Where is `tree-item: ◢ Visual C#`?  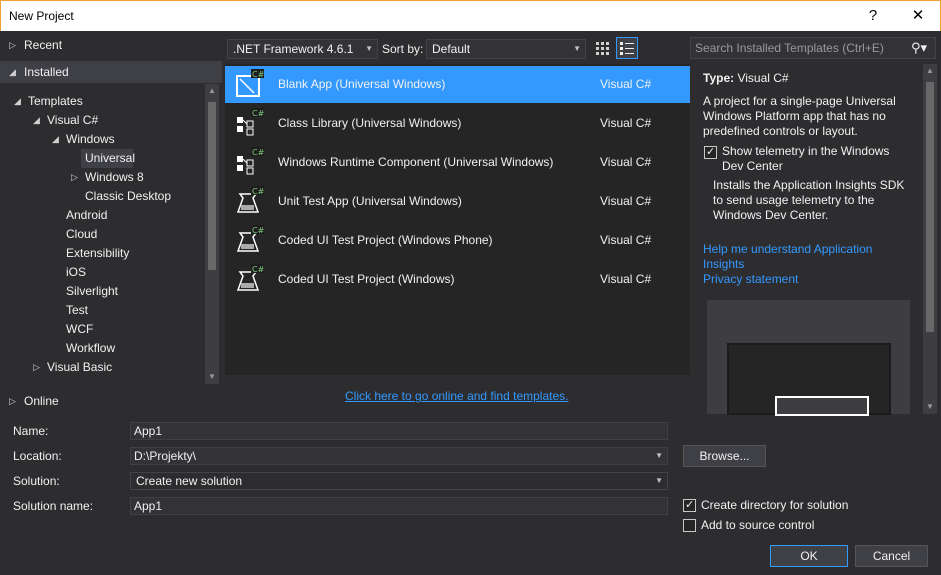 tree-item: ◢ Visual C# is located at coordinates (102, 120).